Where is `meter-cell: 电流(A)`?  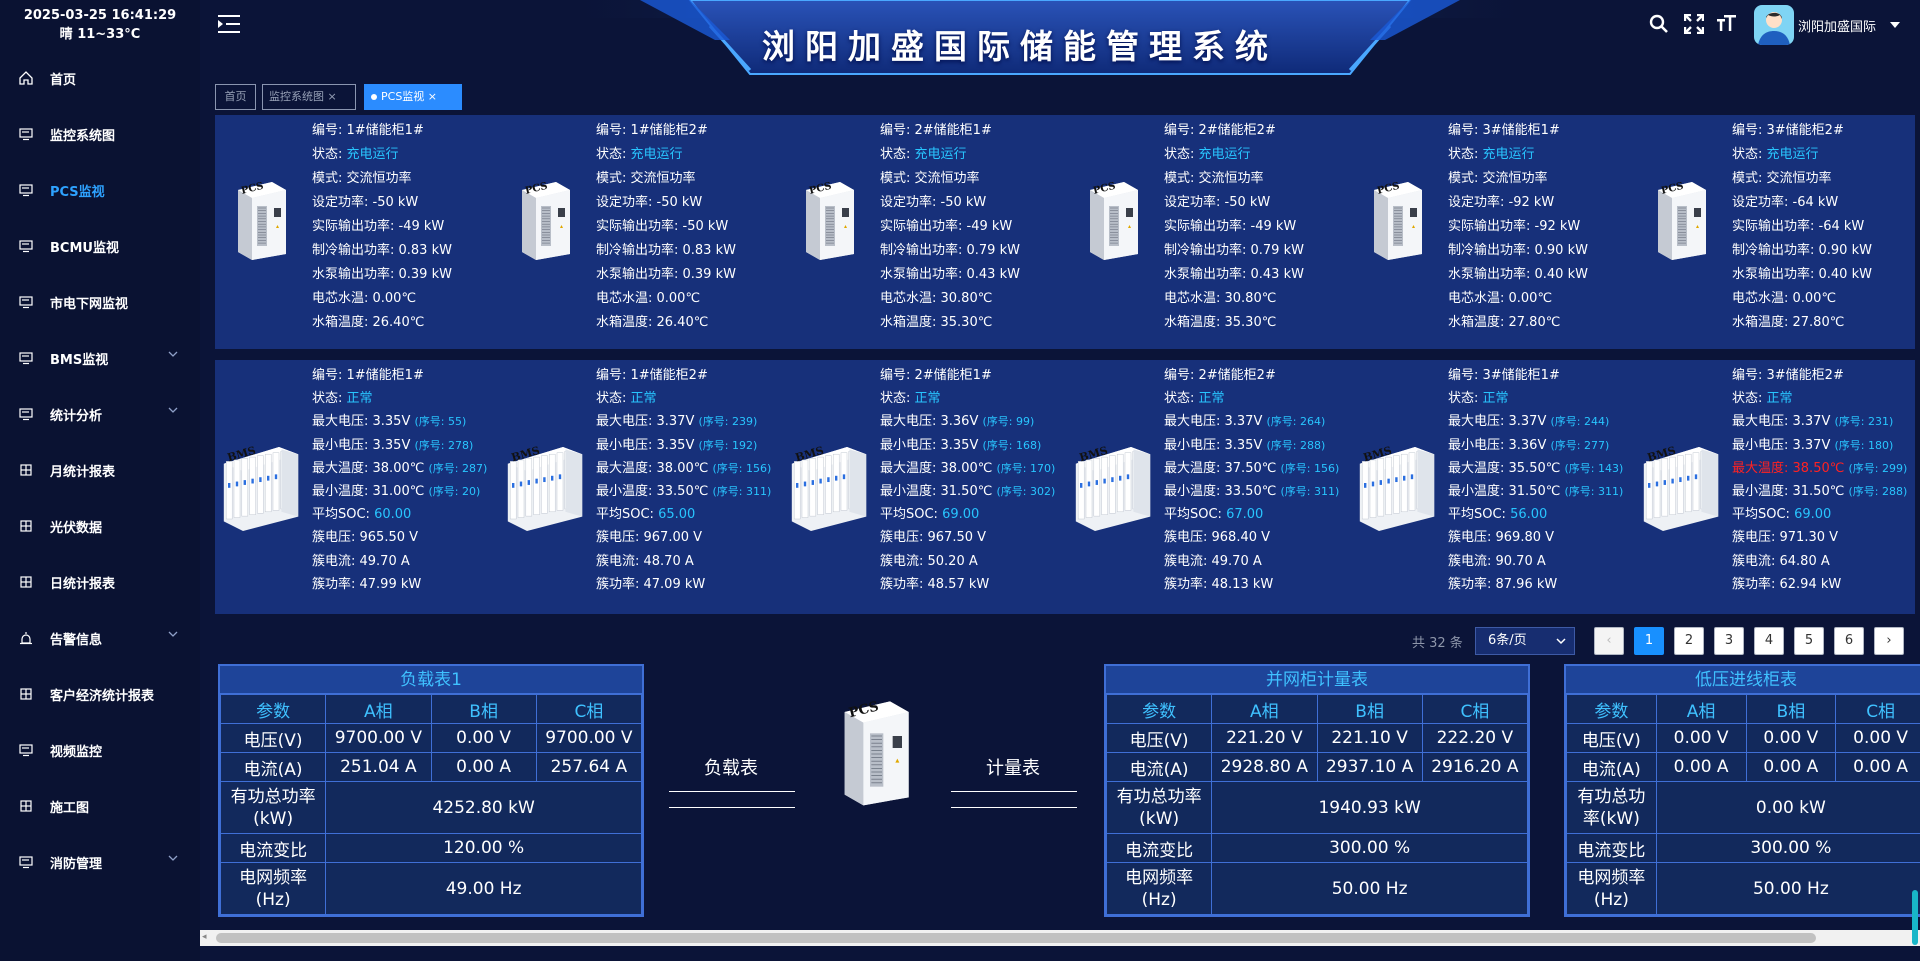 meter-cell: 电流(A) is located at coordinates (1611, 767).